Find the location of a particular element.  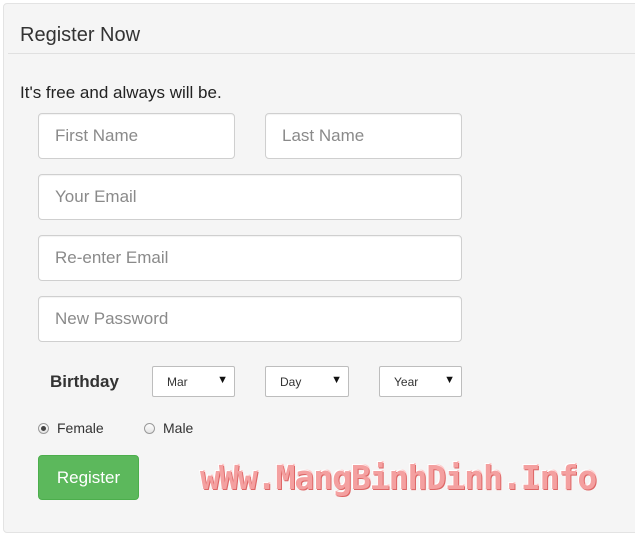

last-name-input is located at coordinates (363, 136).